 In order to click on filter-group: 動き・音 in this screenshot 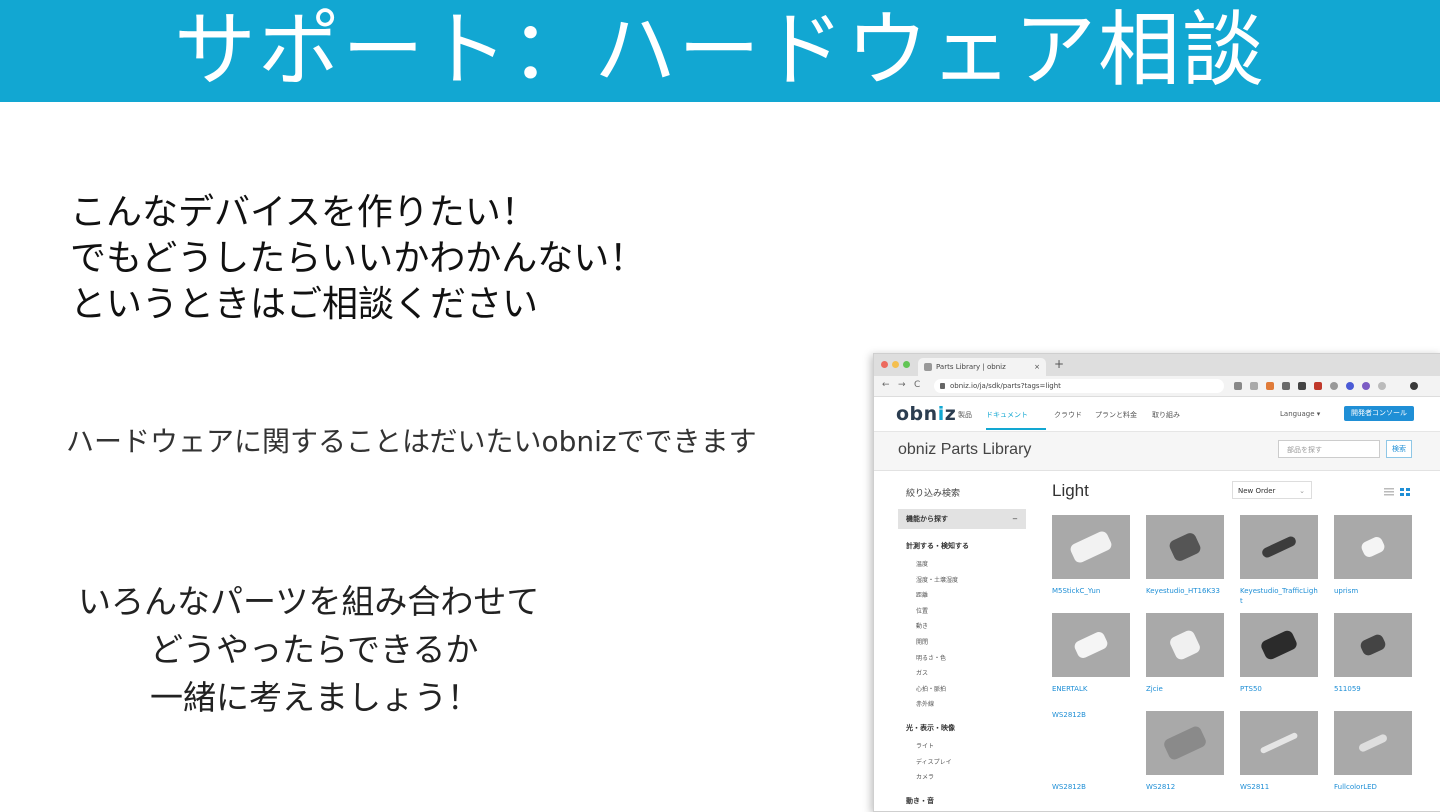, I will do `click(920, 801)`.